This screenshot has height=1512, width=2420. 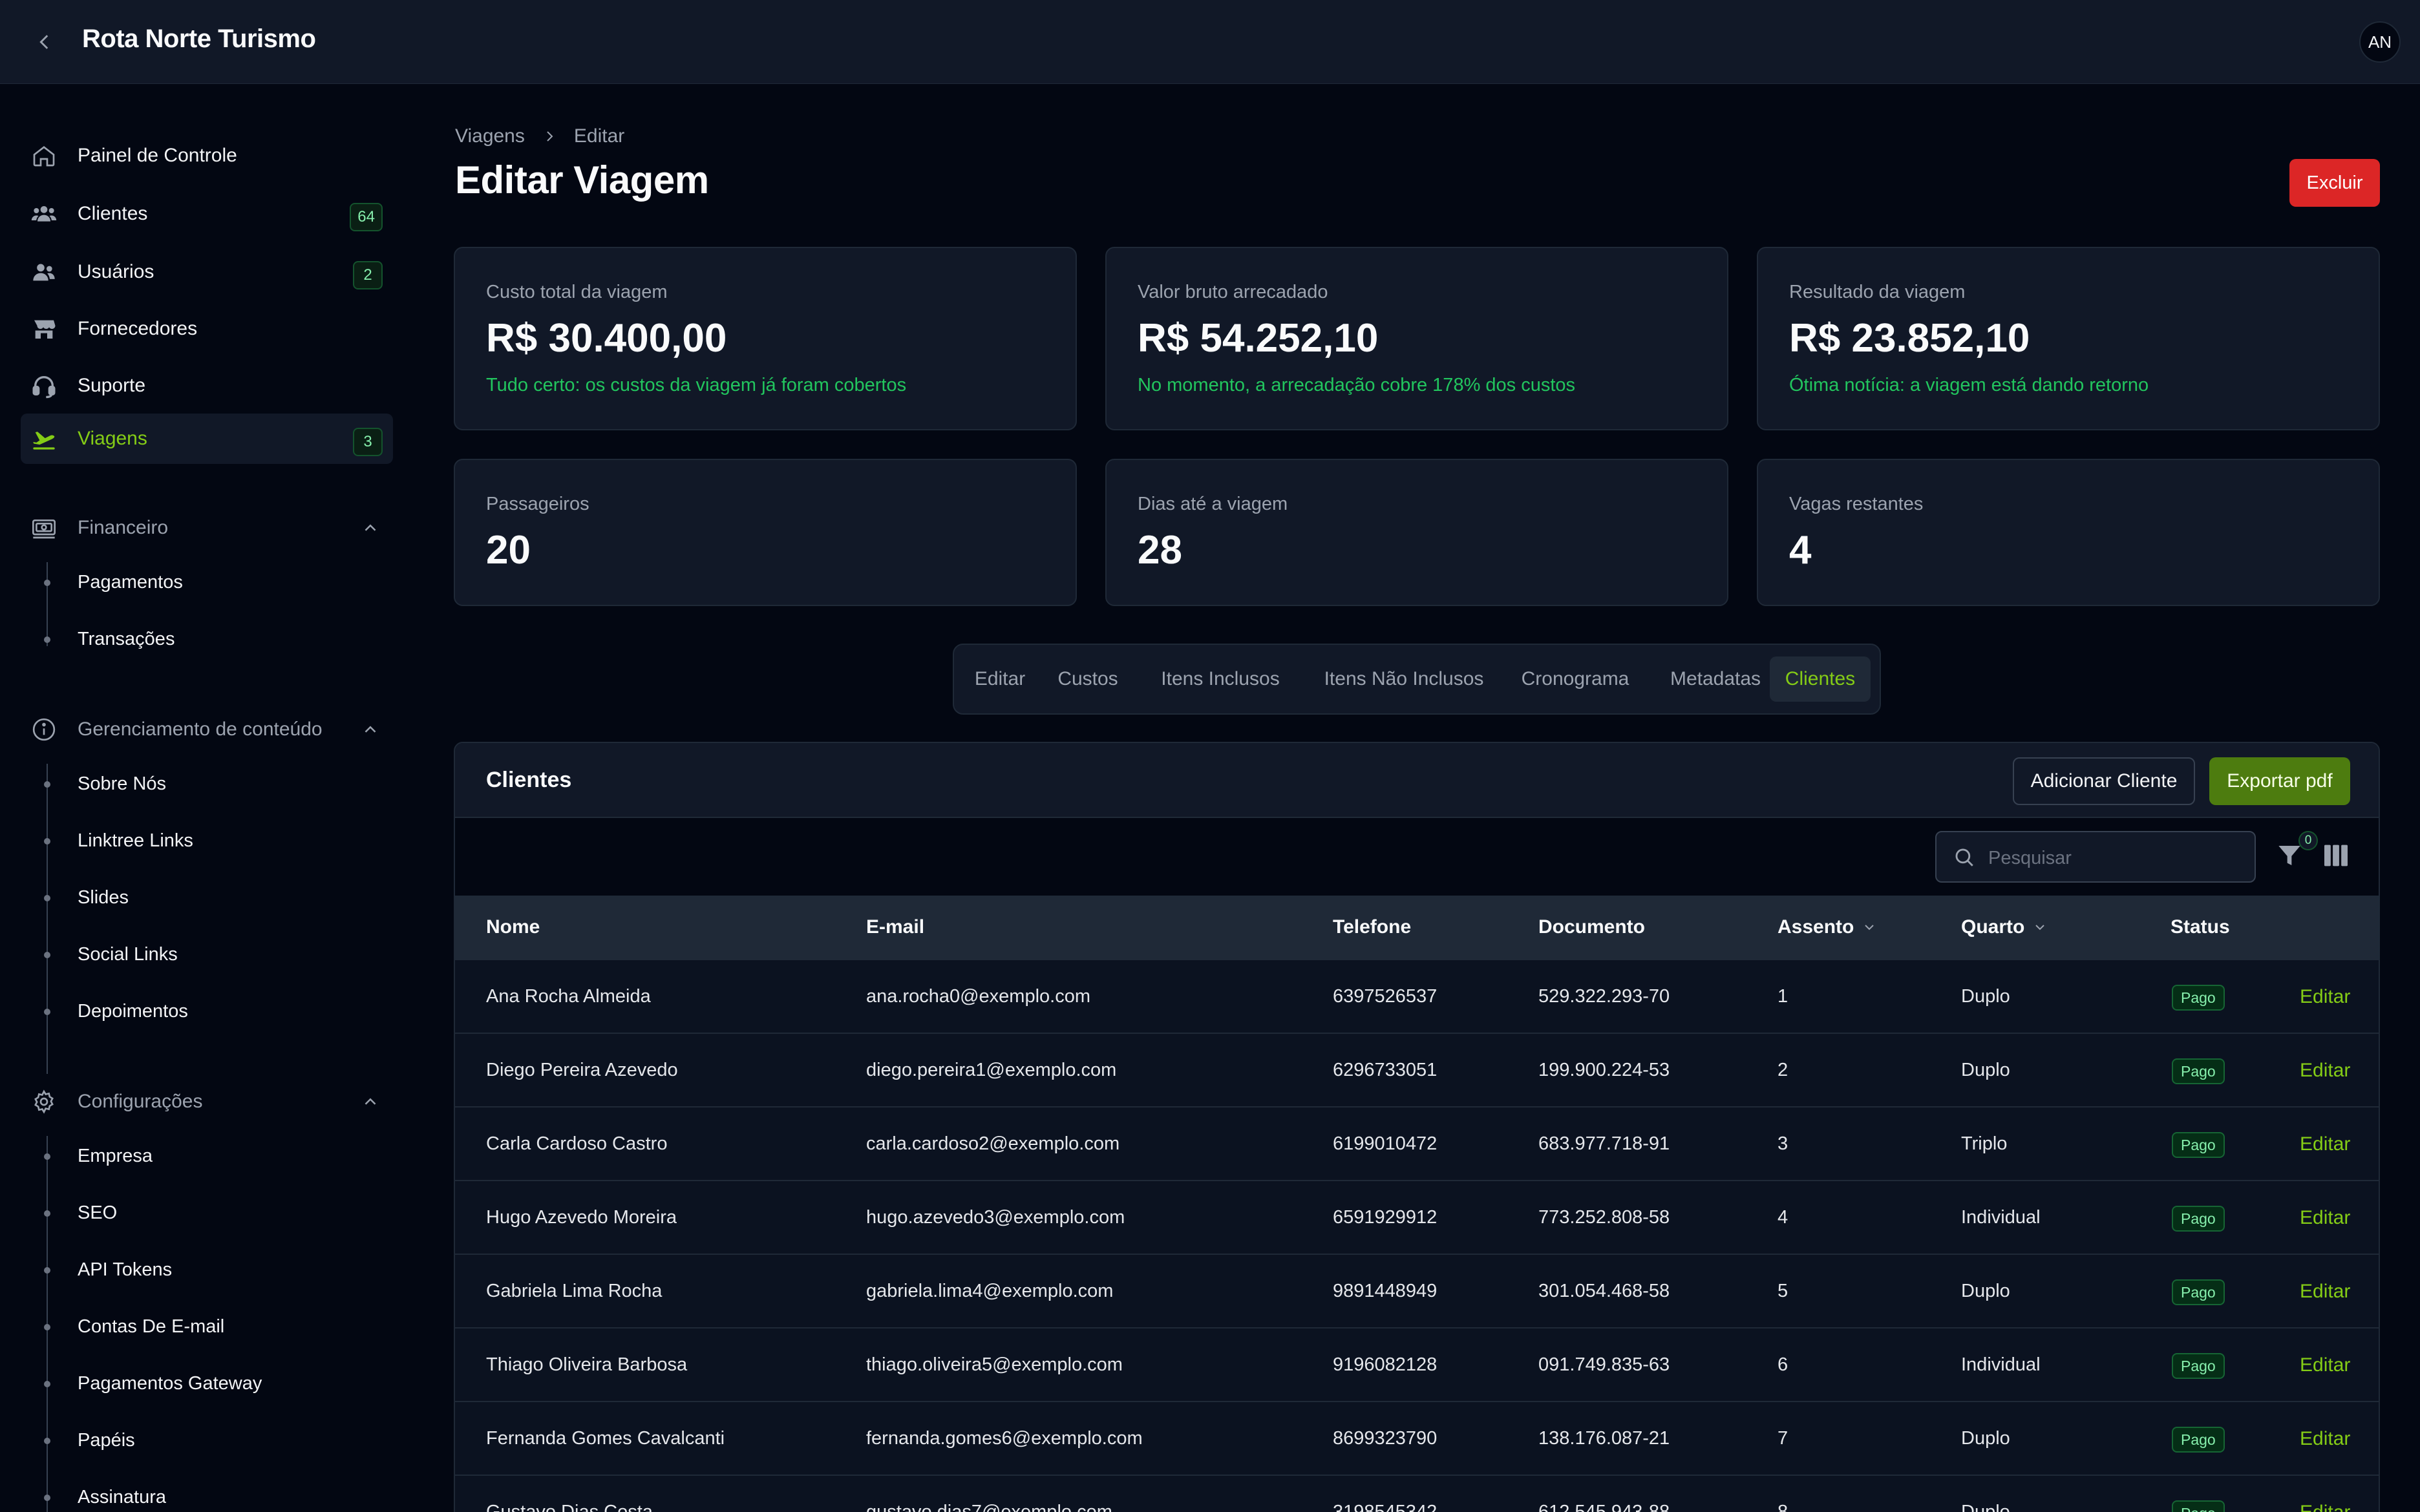 I want to click on column-header-email: E-mail, so click(x=895, y=927).